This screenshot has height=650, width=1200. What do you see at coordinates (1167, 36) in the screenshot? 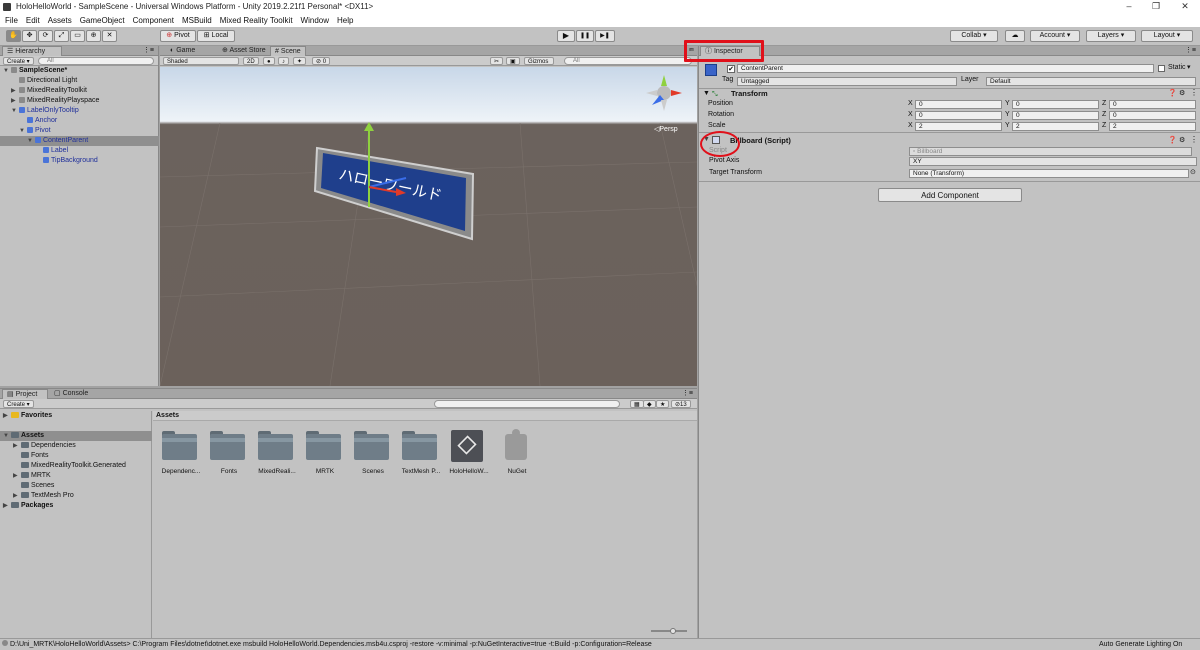
I see `layout-dropdown: Layout ▾` at bounding box center [1167, 36].